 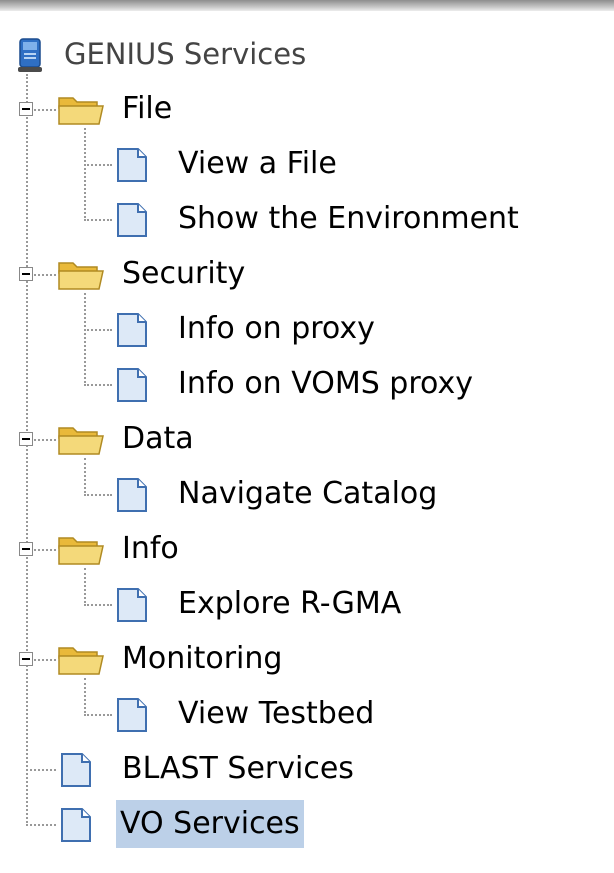 What do you see at coordinates (276, 328) in the screenshot?
I see `tree-item-label: Info on proxy` at bounding box center [276, 328].